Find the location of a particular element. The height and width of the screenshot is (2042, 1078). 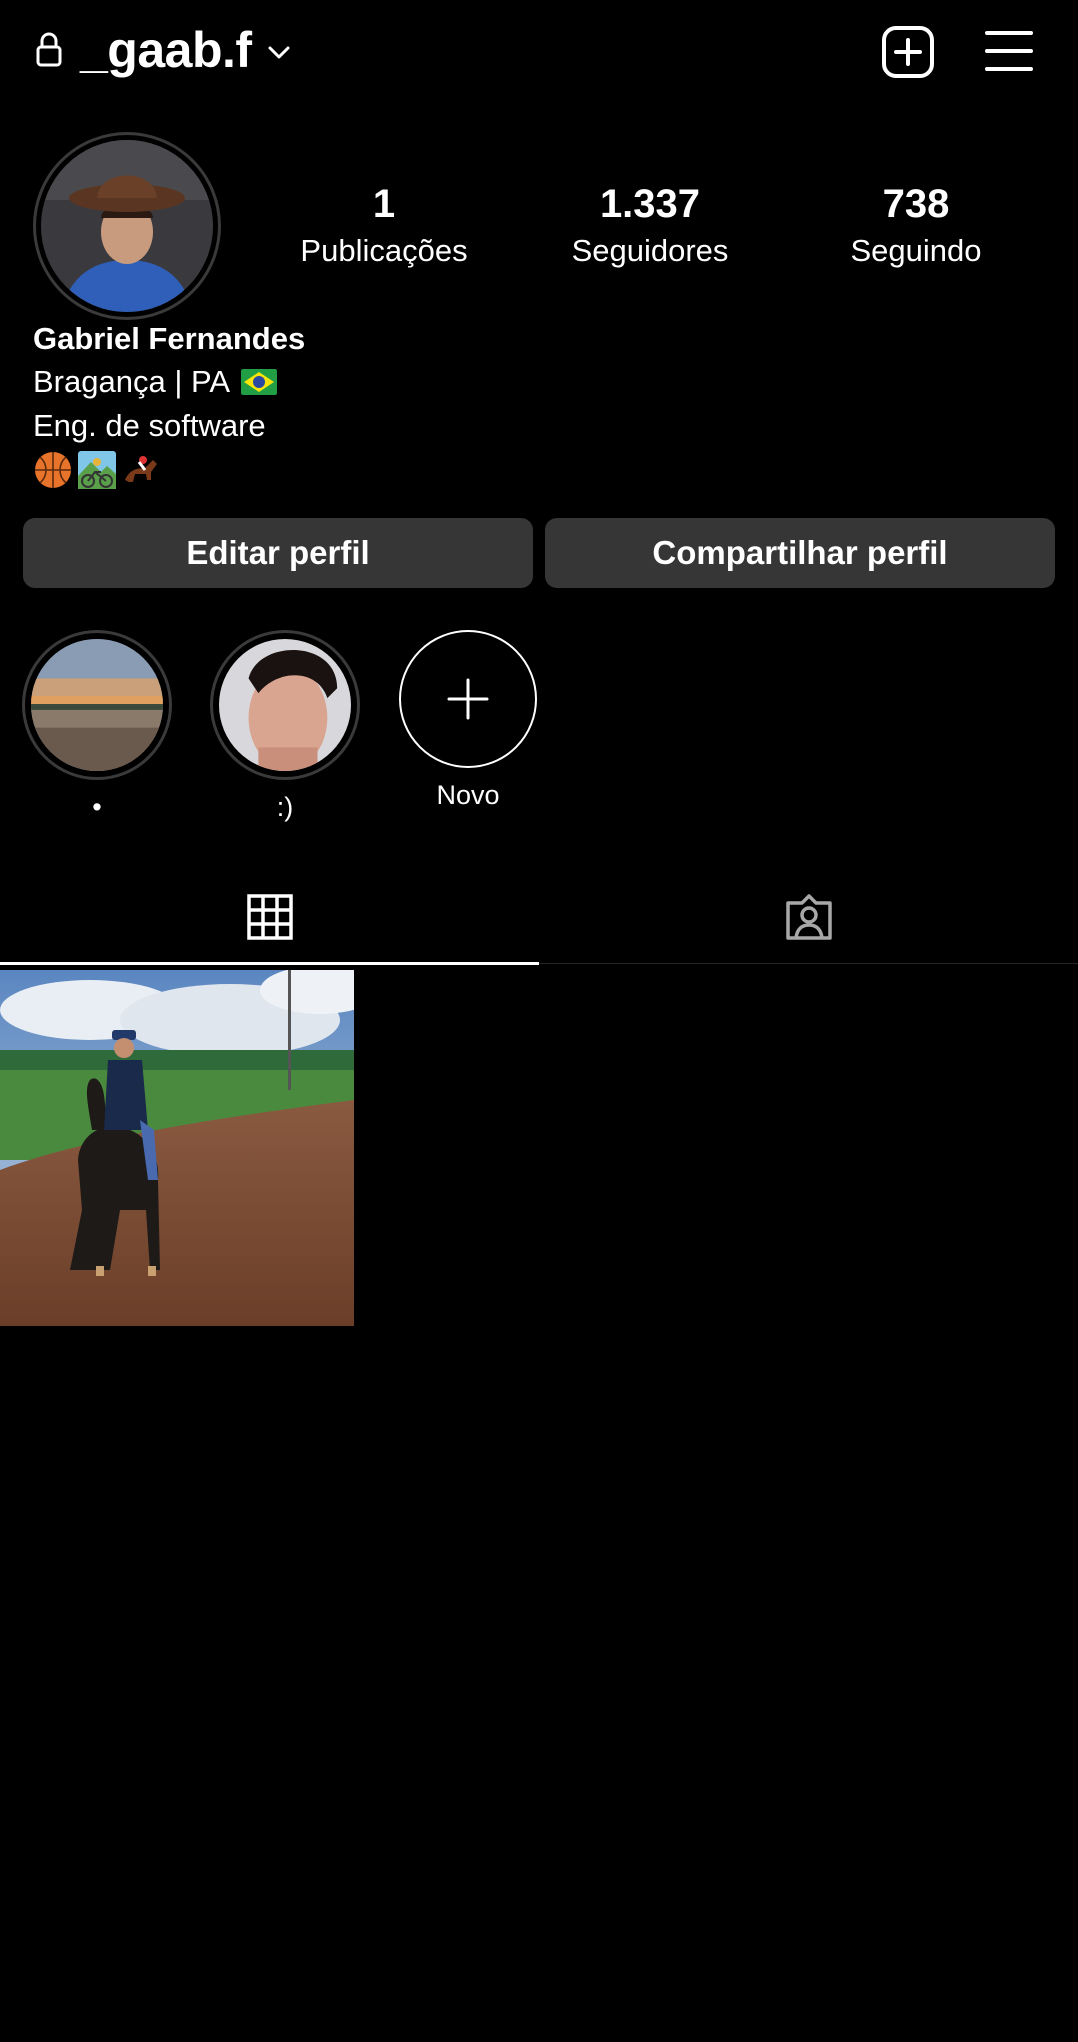

full-name: Gabriel Fernandes is located at coordinates (169, 338).